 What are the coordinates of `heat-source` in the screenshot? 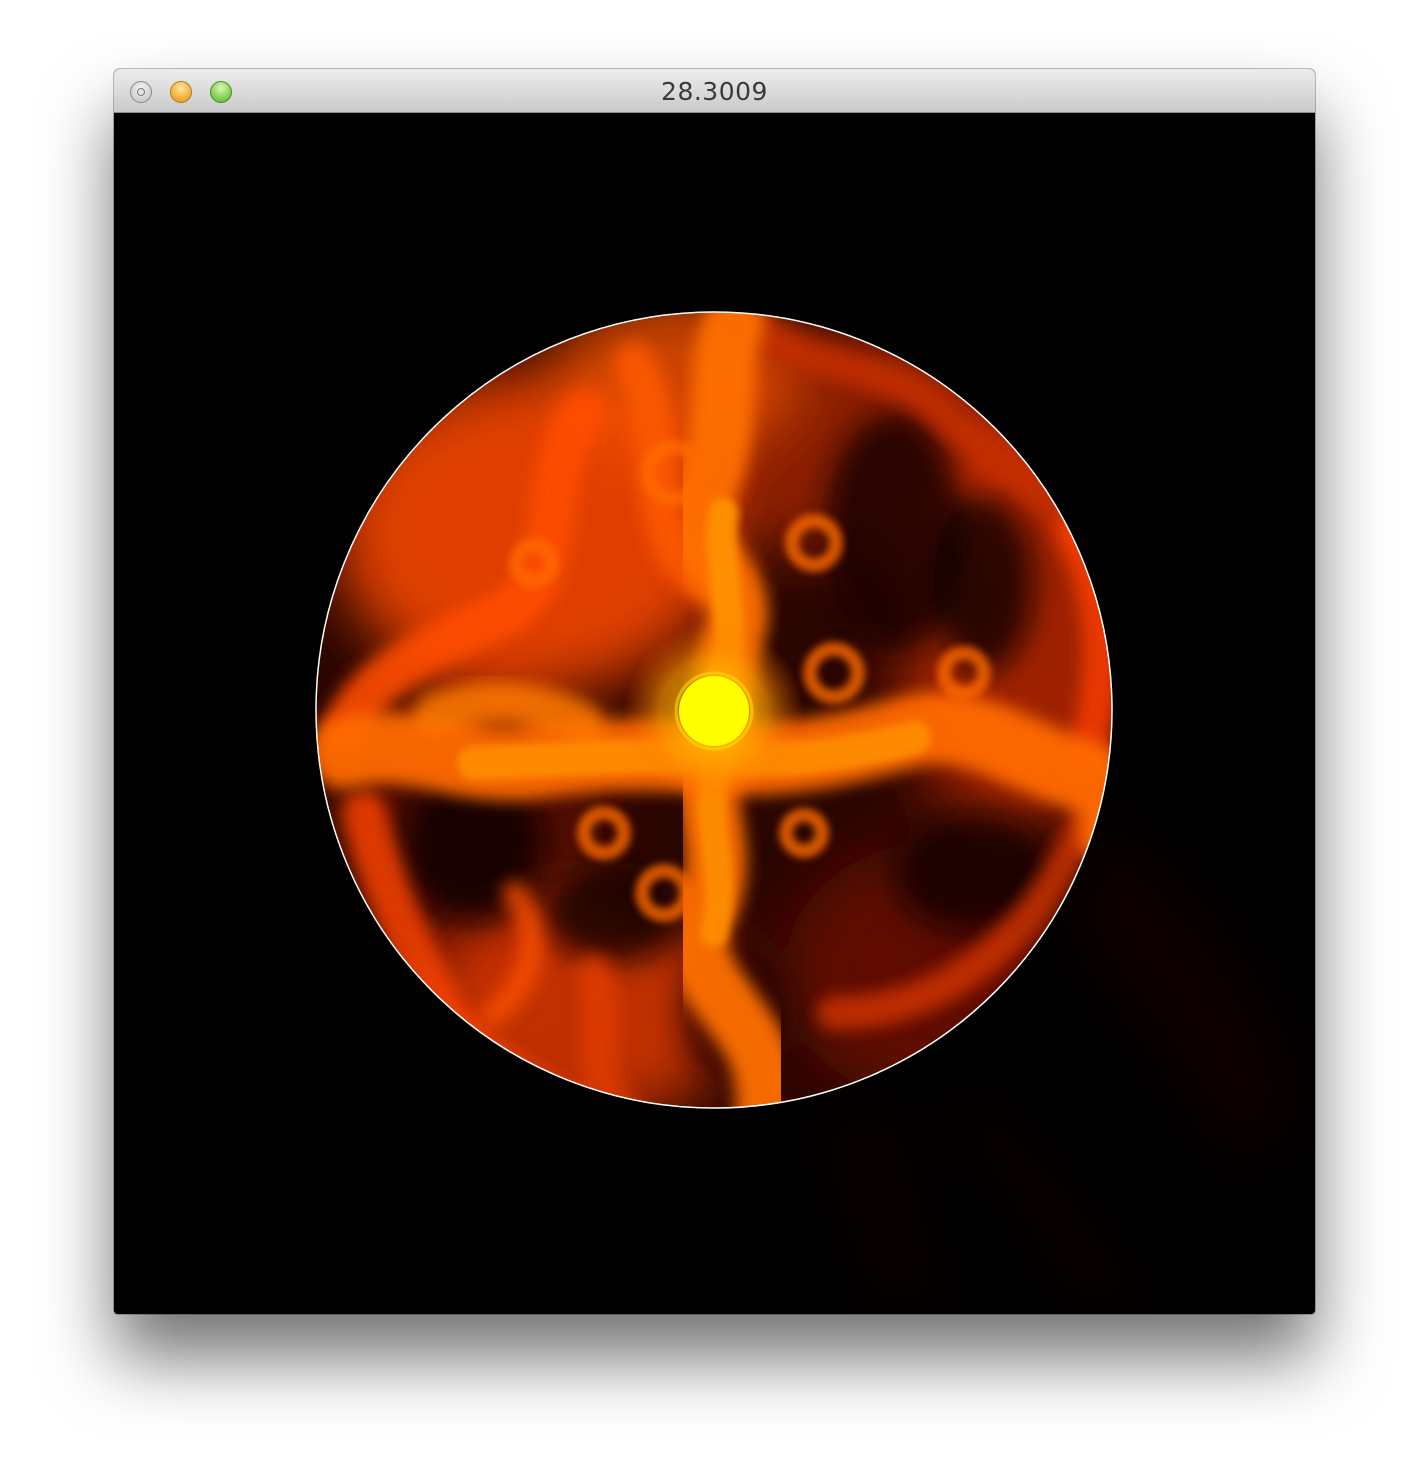 It's located at (714, 711).